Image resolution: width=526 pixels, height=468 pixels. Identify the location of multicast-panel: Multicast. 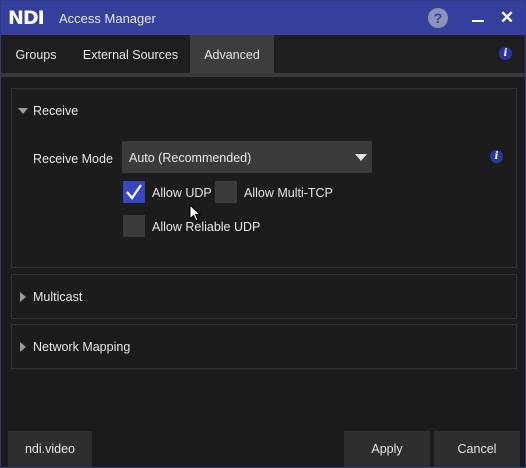
(264, 296).